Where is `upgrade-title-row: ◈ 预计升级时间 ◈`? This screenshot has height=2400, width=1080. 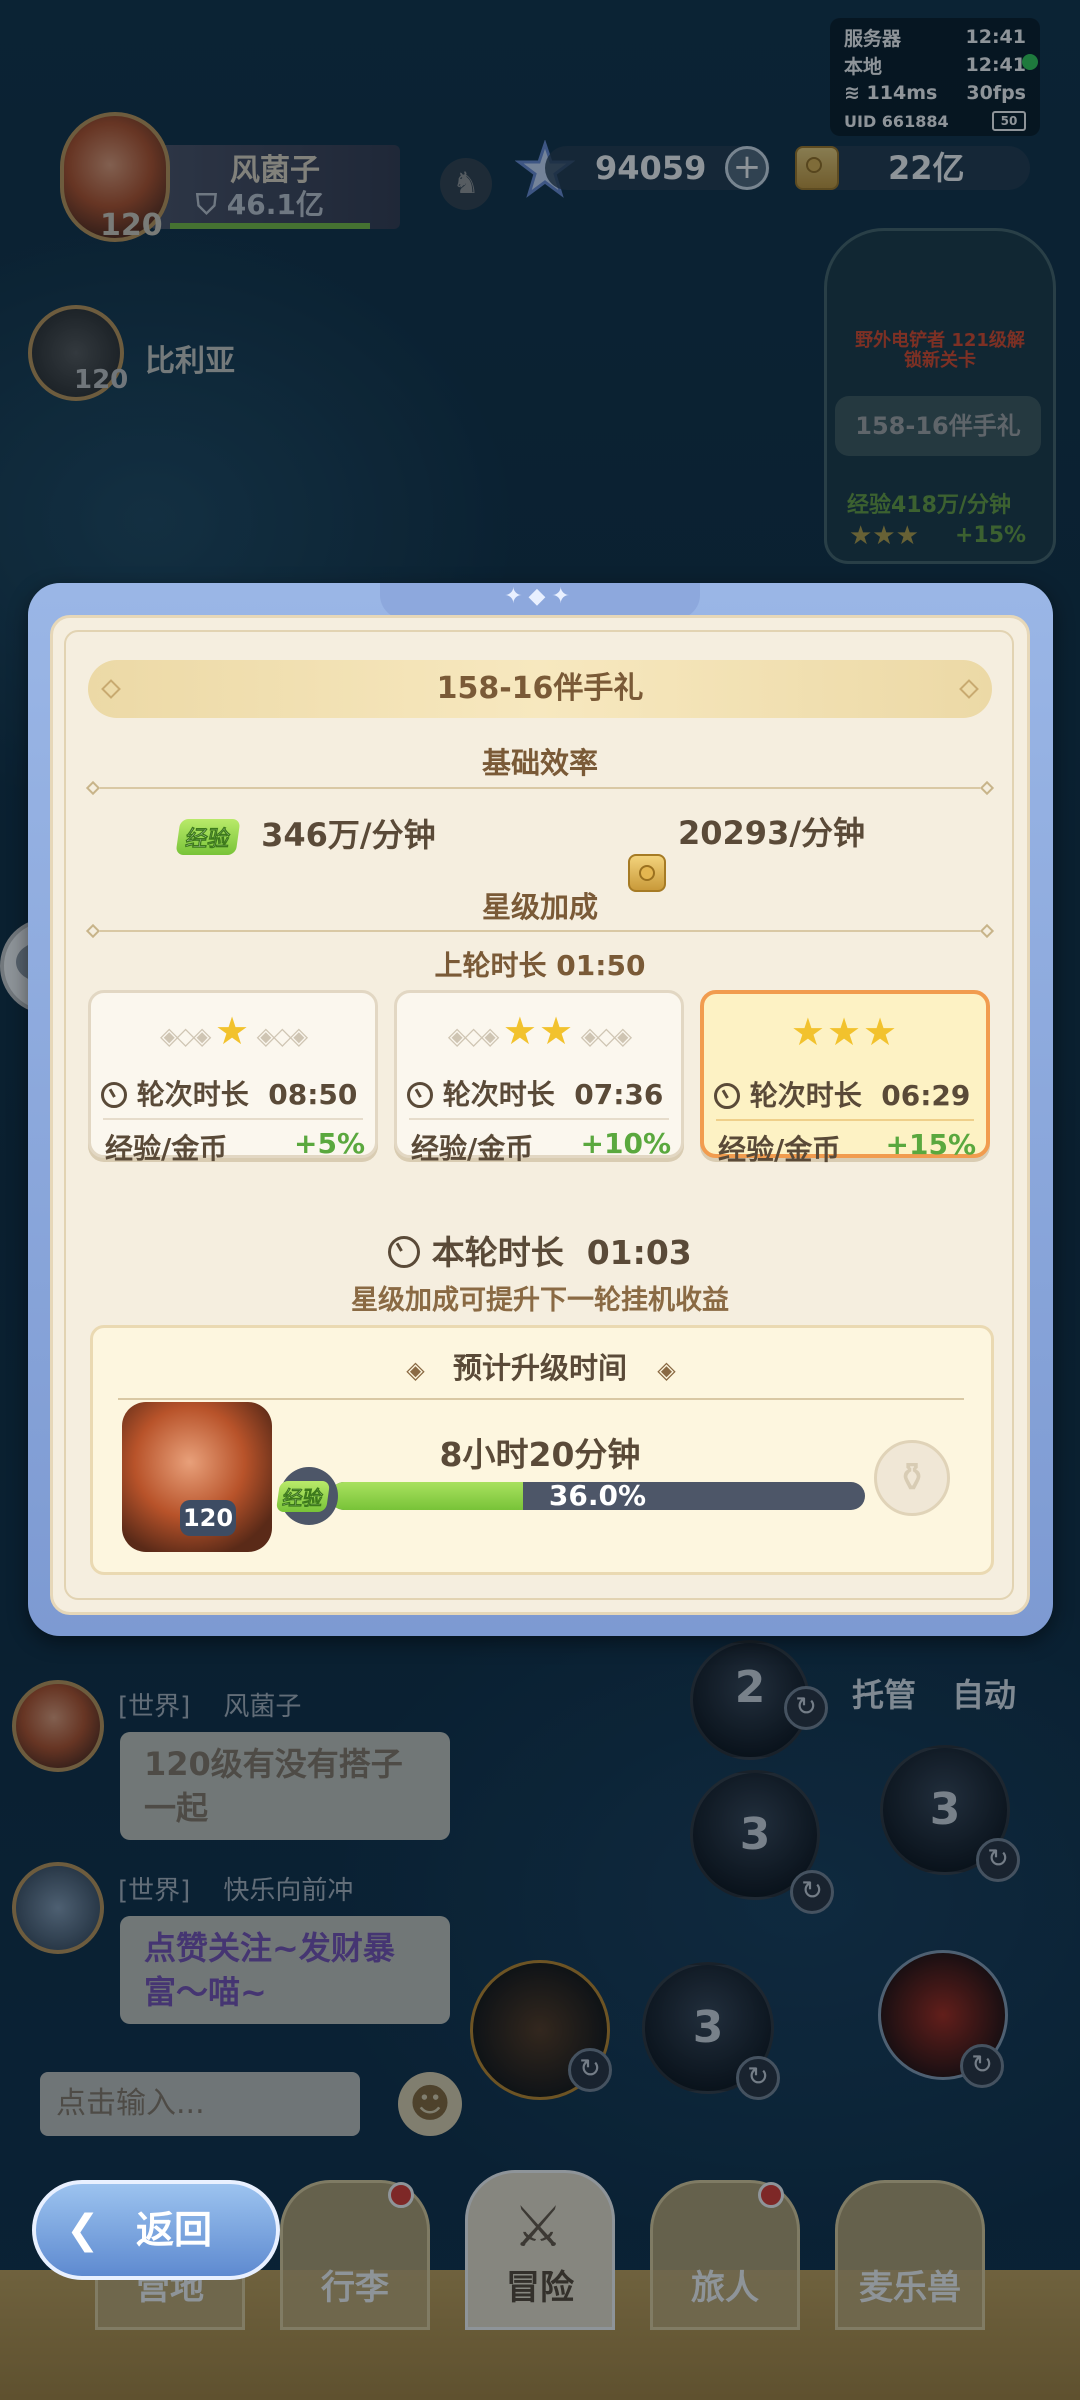 upgrade-title-row: ◈ 预计升级时间 ◈ is located at coordinates (540, 1366).